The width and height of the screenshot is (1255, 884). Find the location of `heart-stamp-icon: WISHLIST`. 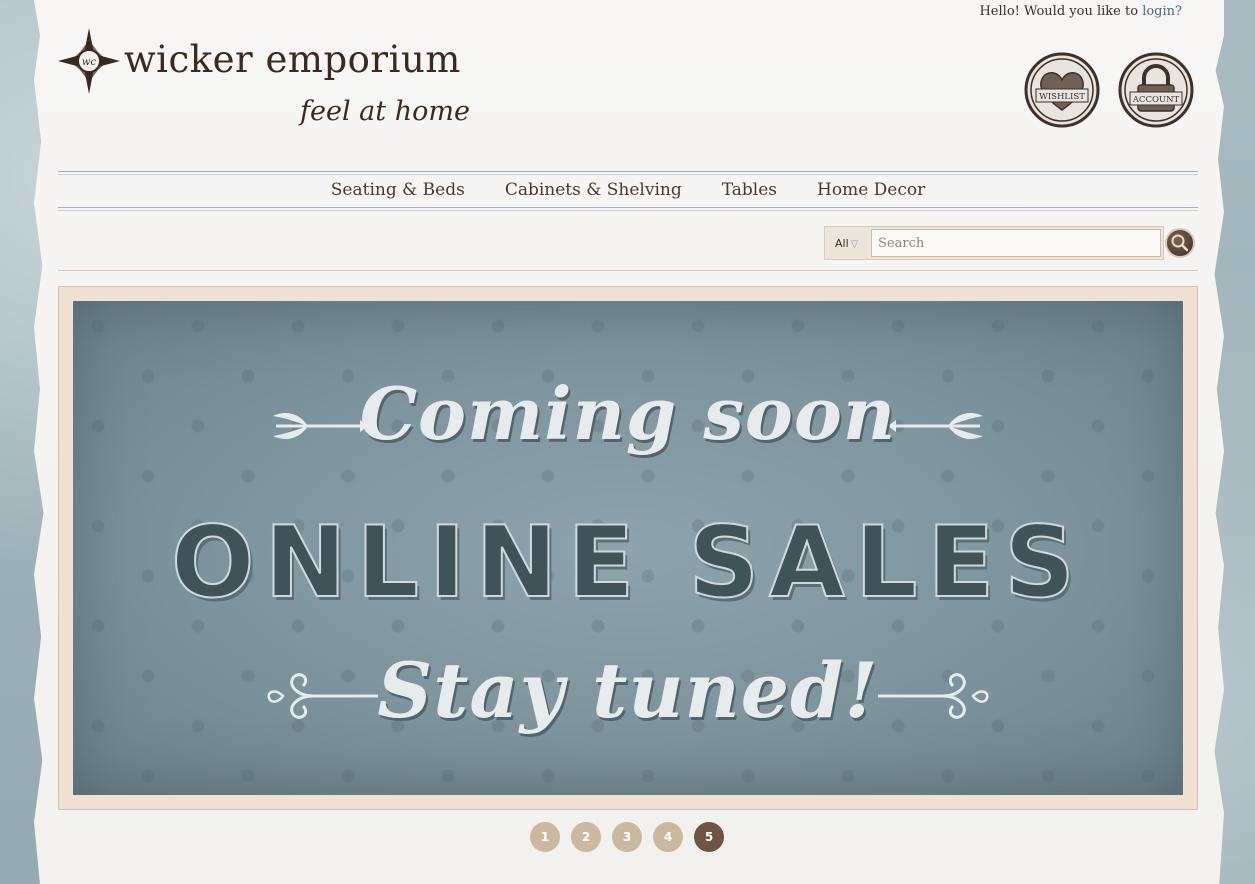

heart-stamp-icon: WISHLIST is located at coordinates (1062, 90).